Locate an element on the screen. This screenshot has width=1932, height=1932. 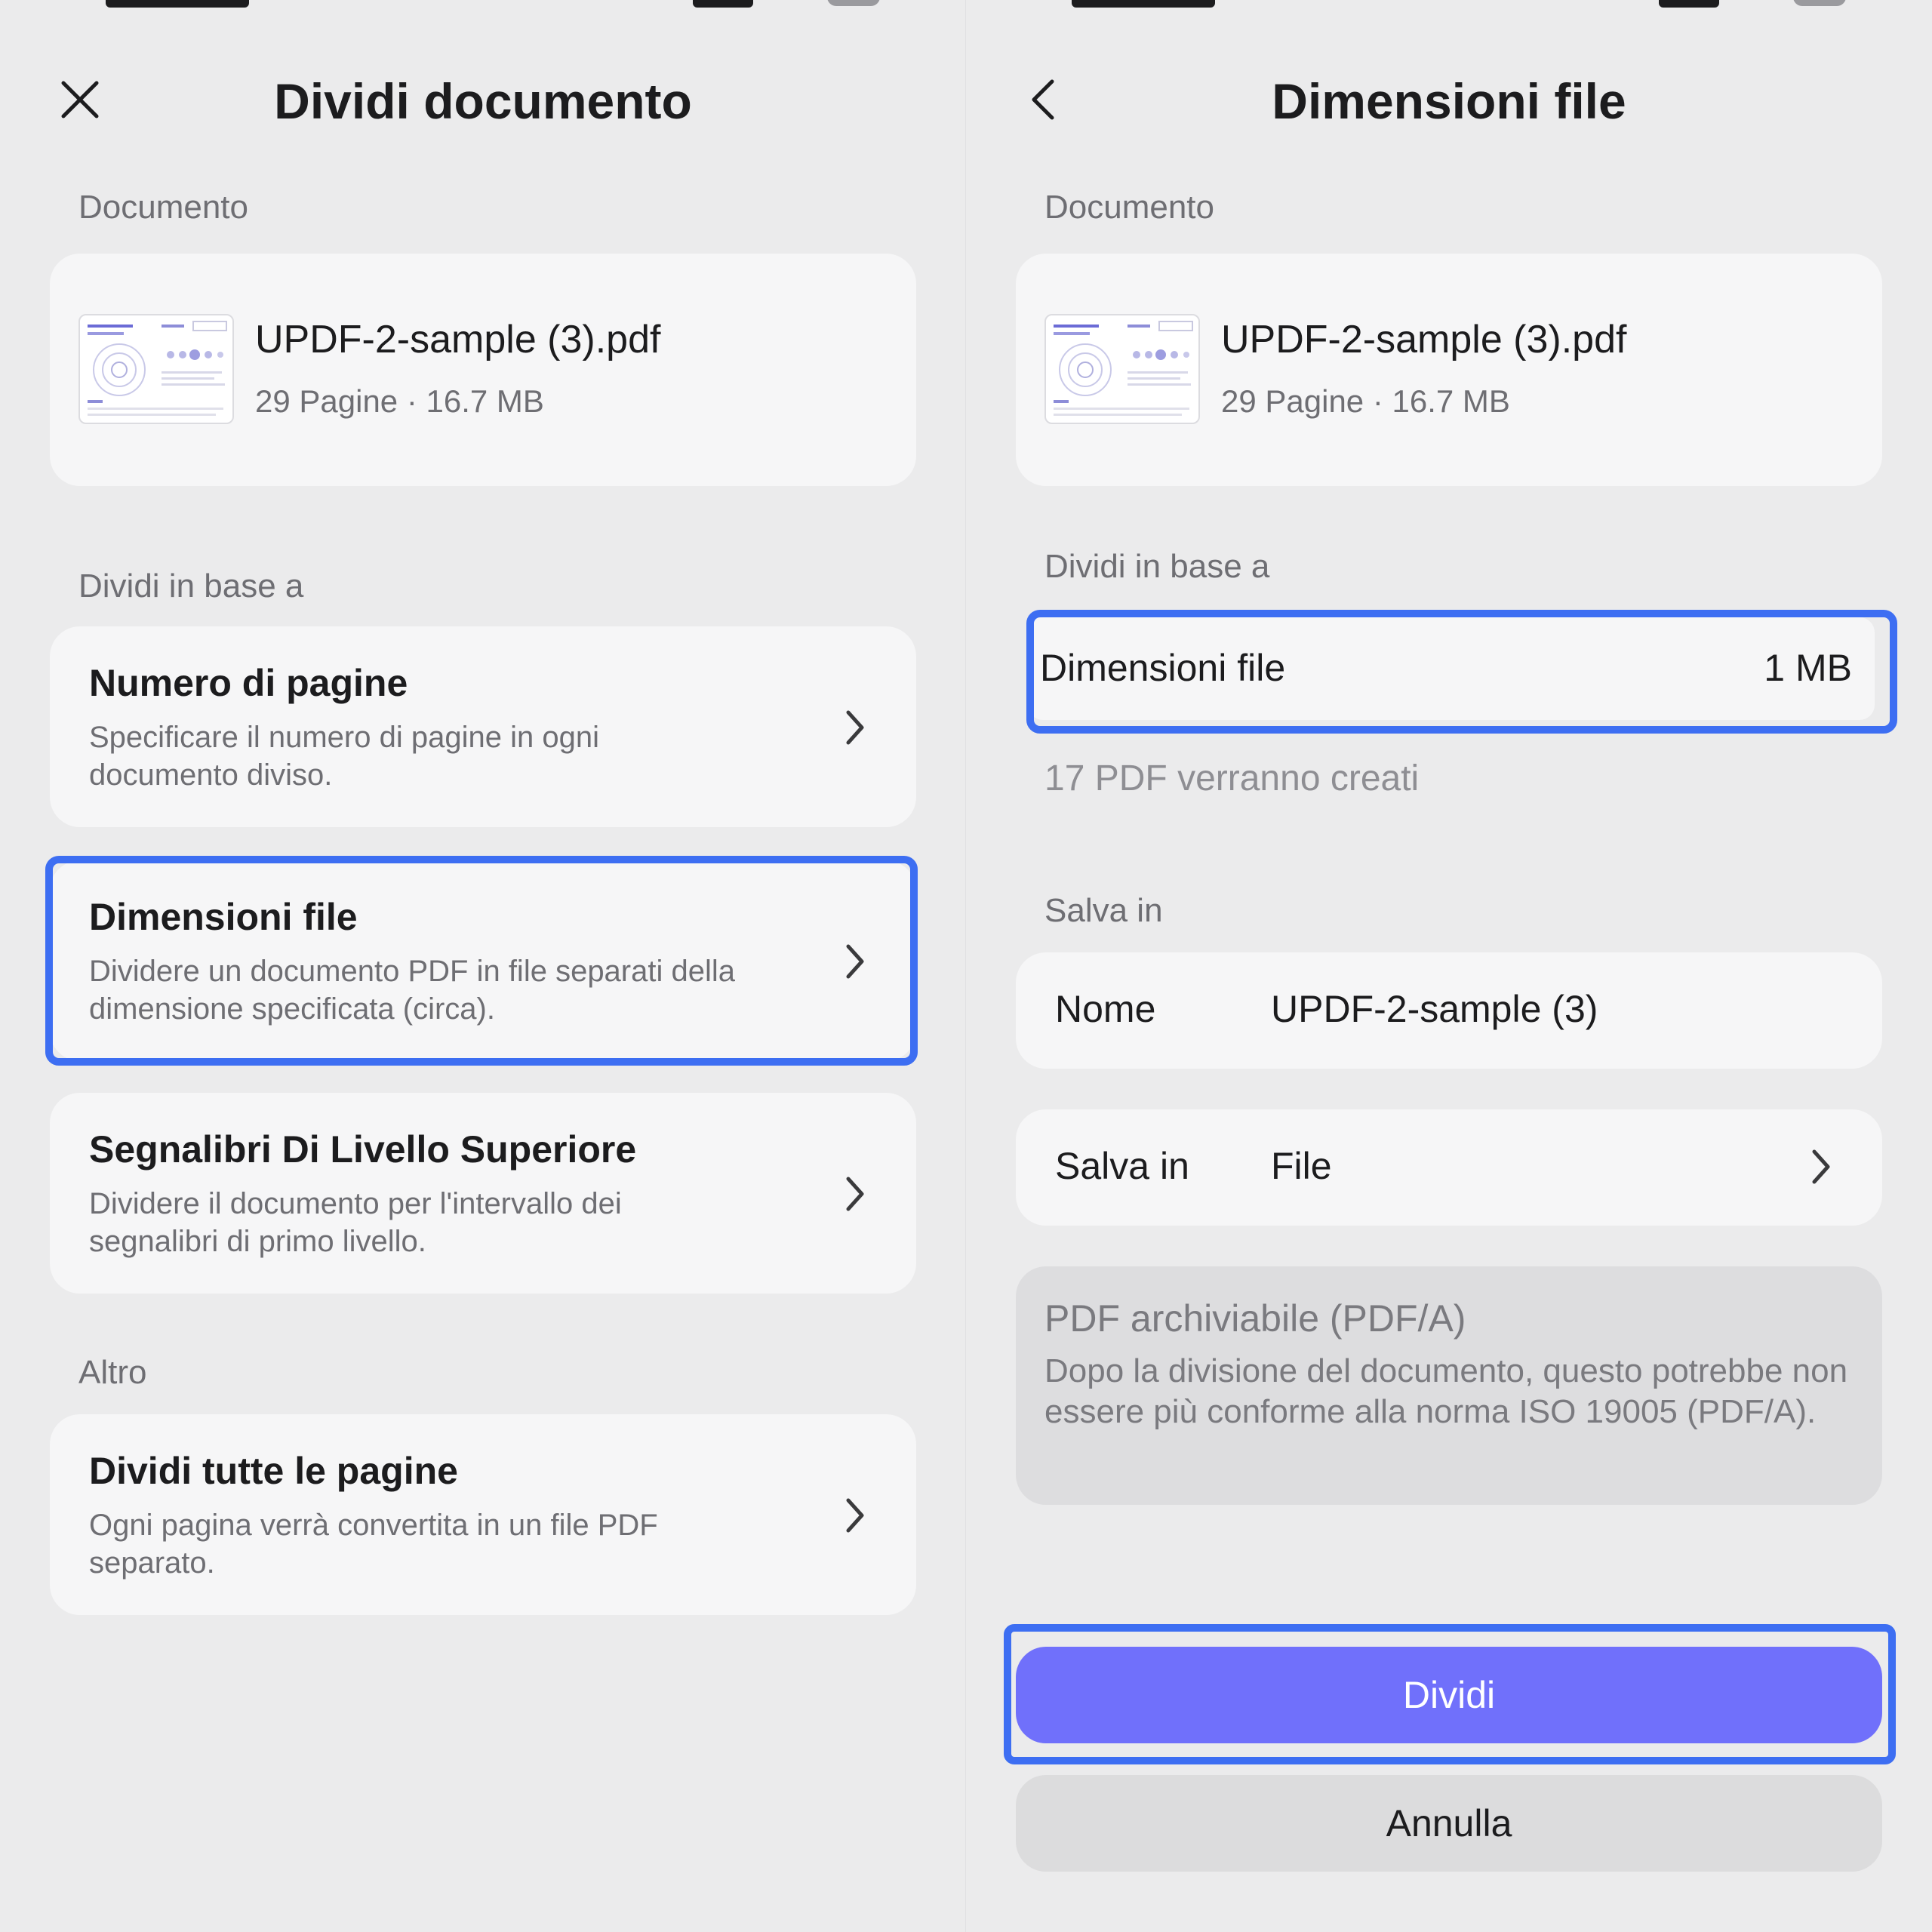
save-location-row: Salva in File is located at coordinates (1449, 1167).